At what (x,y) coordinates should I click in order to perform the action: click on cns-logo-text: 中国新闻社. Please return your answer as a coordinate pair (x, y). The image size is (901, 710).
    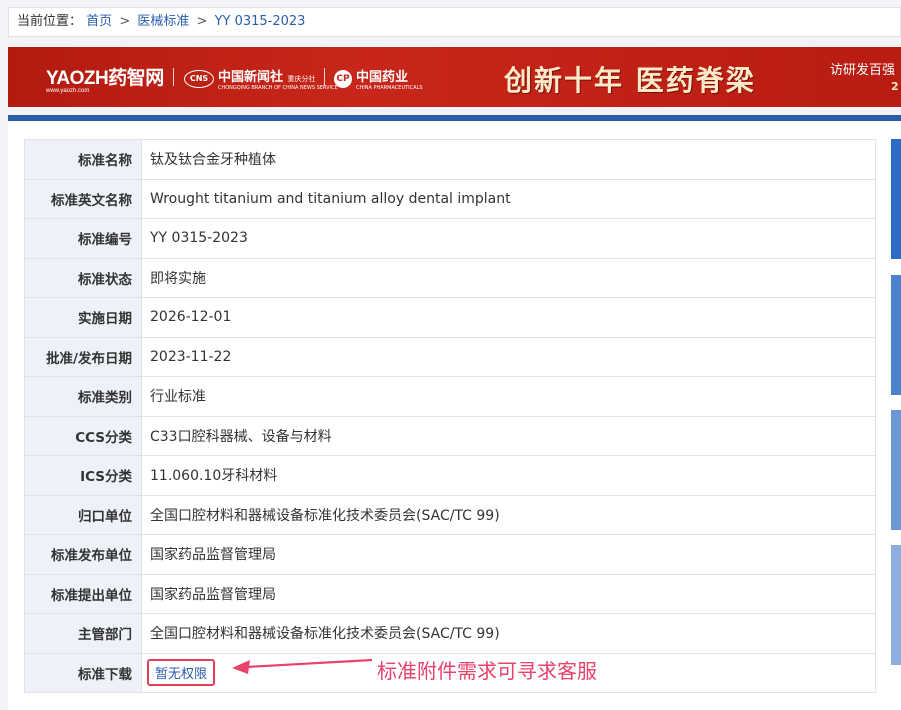
    Looking at the image, I should click on (251, 77).